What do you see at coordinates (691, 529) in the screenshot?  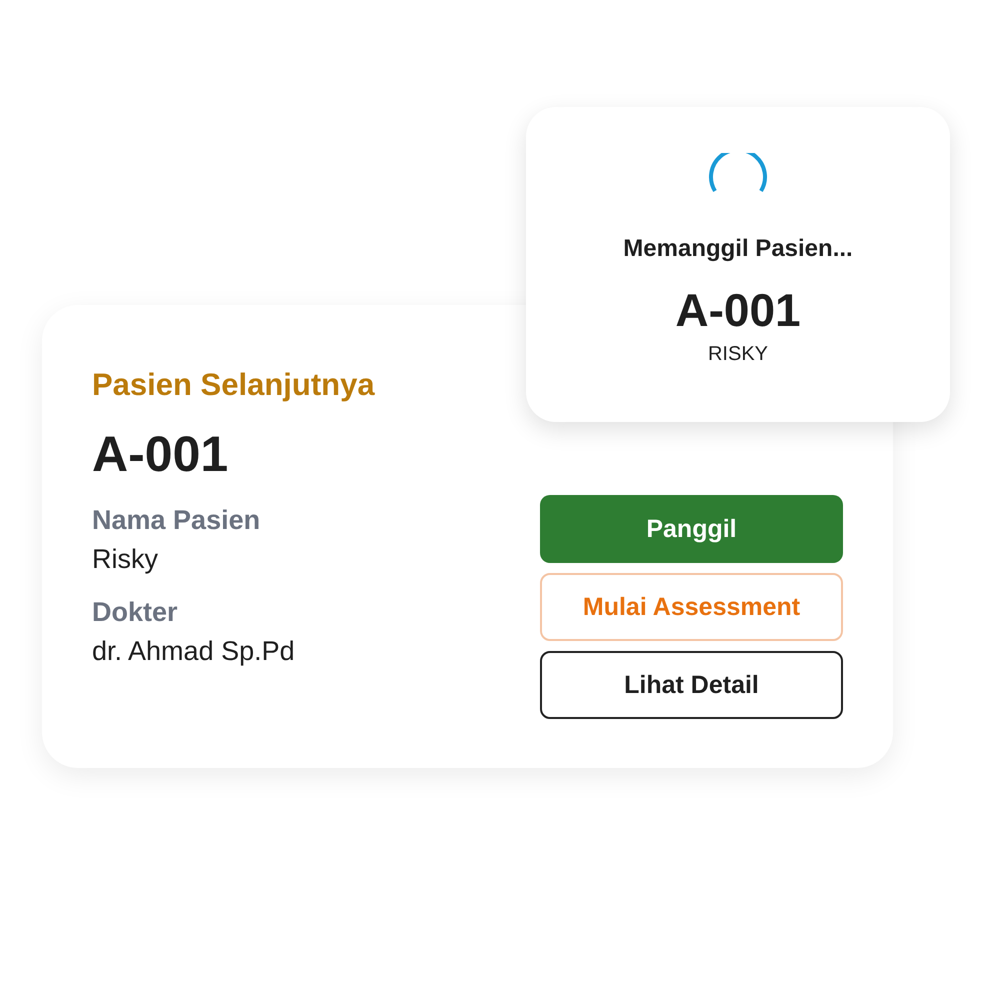 I see `action-button: Panggil` at bounding box center [691, 529].